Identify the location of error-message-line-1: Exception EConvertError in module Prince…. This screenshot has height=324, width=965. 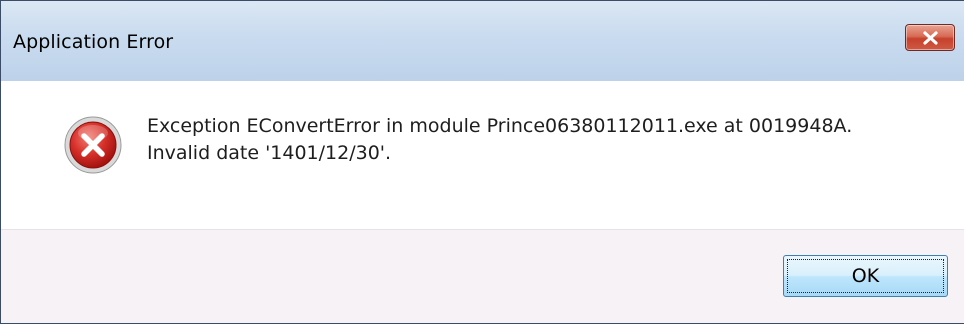
(500, 126).